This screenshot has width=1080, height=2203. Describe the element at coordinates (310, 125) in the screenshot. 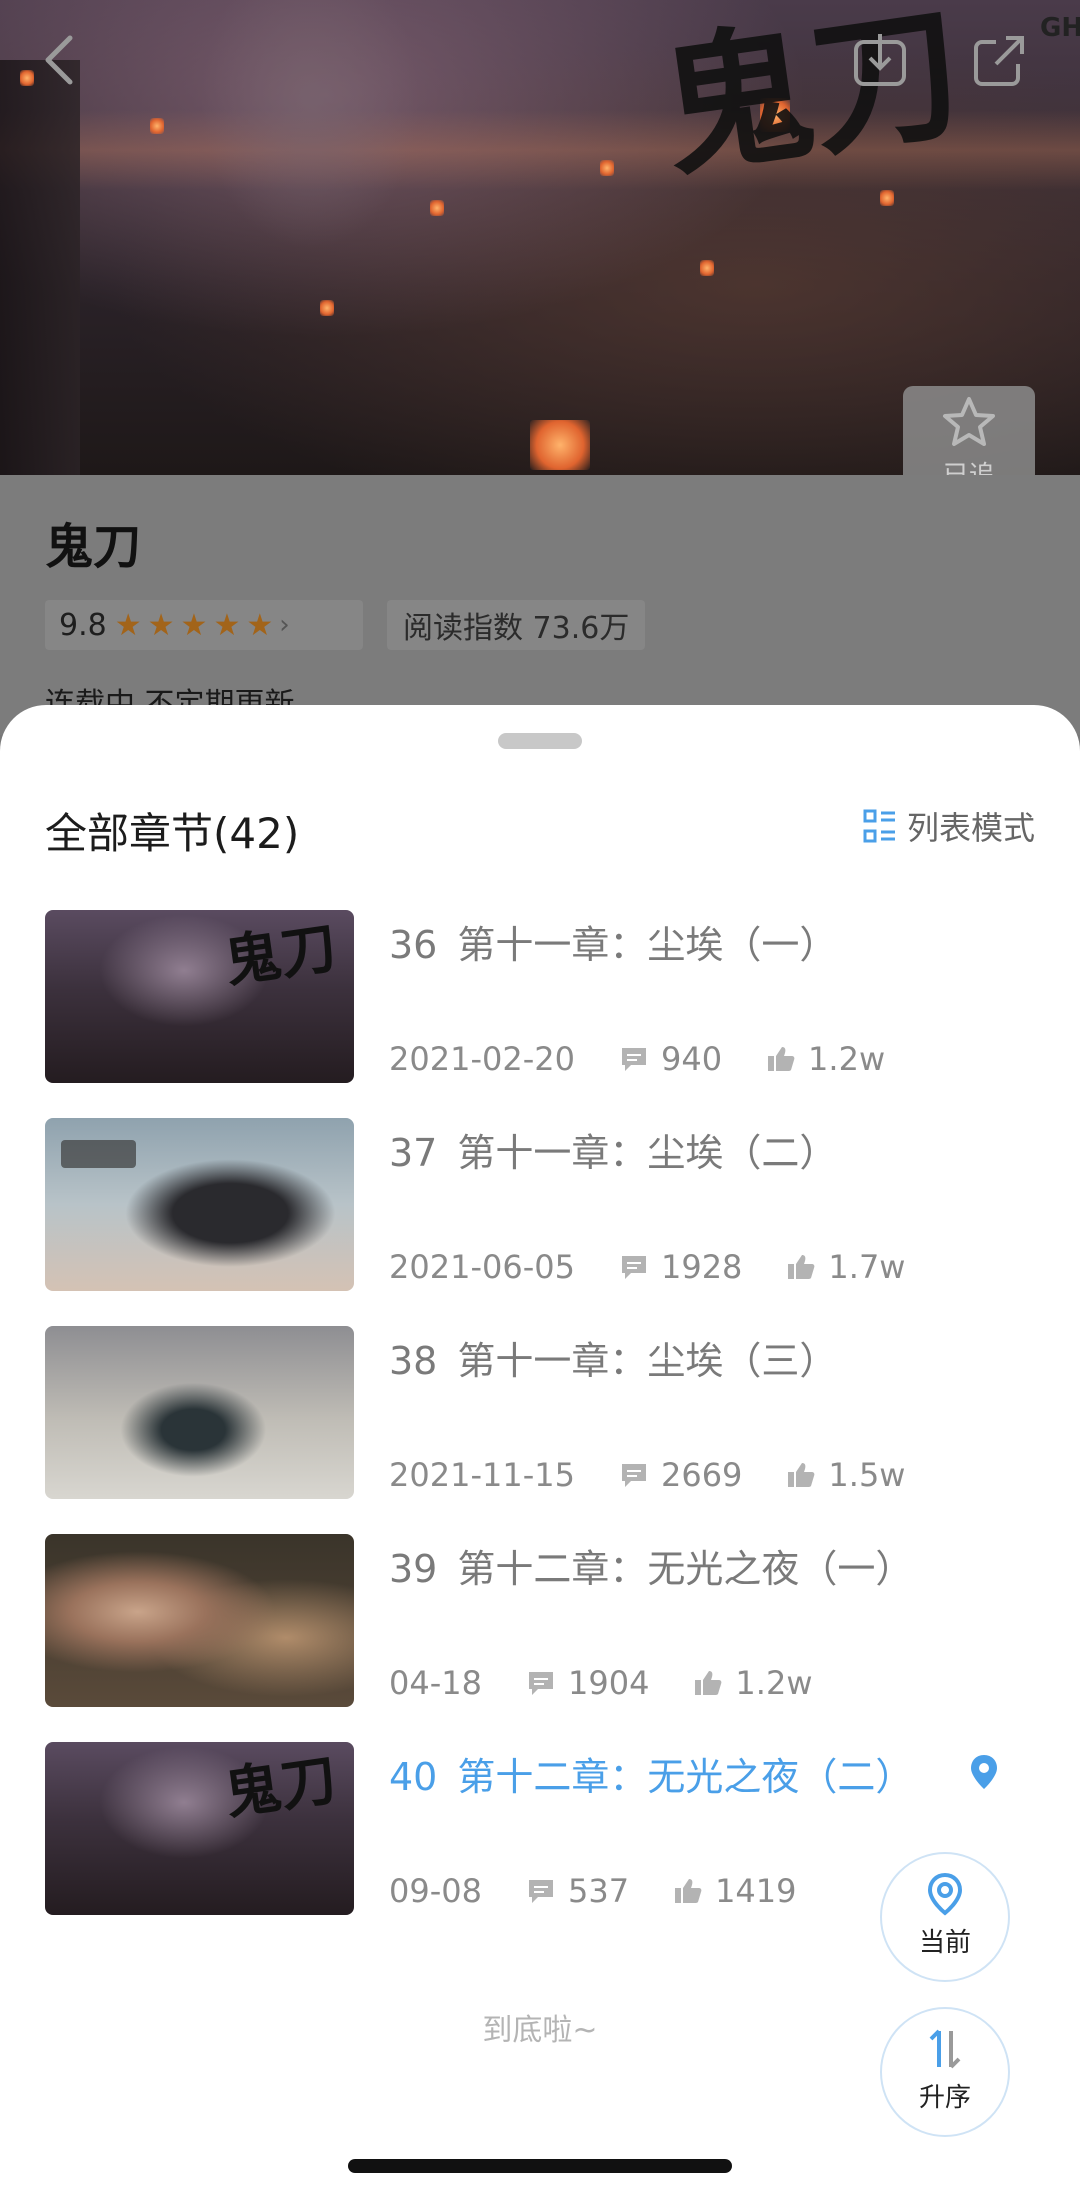

I see `character-figure` at that location.